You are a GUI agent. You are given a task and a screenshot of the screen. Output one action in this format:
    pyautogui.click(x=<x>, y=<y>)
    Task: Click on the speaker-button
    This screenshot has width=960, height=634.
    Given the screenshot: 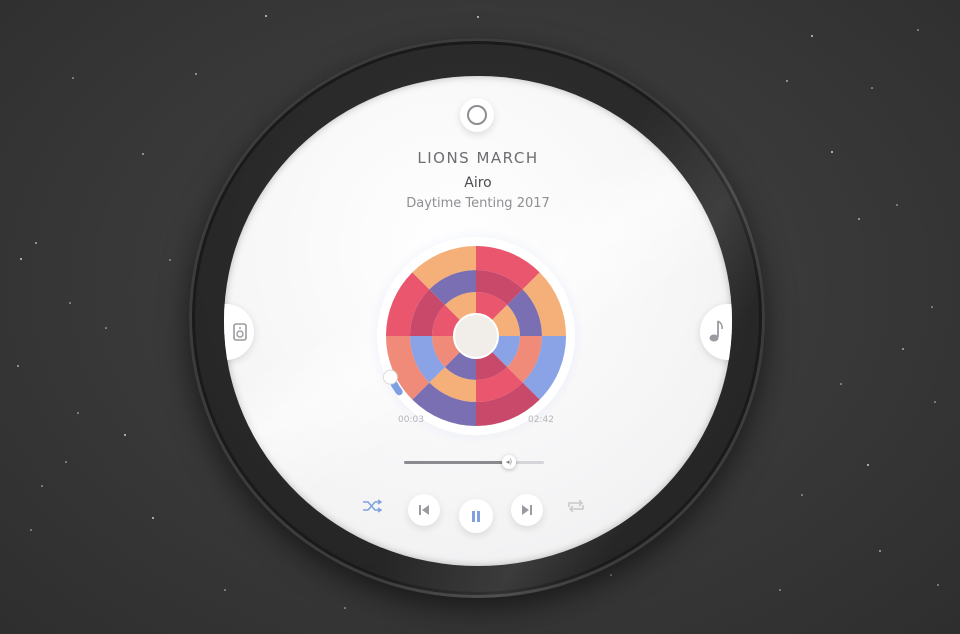 What is the action you would take?
    pyautogui.click(x=239, y=332)
    